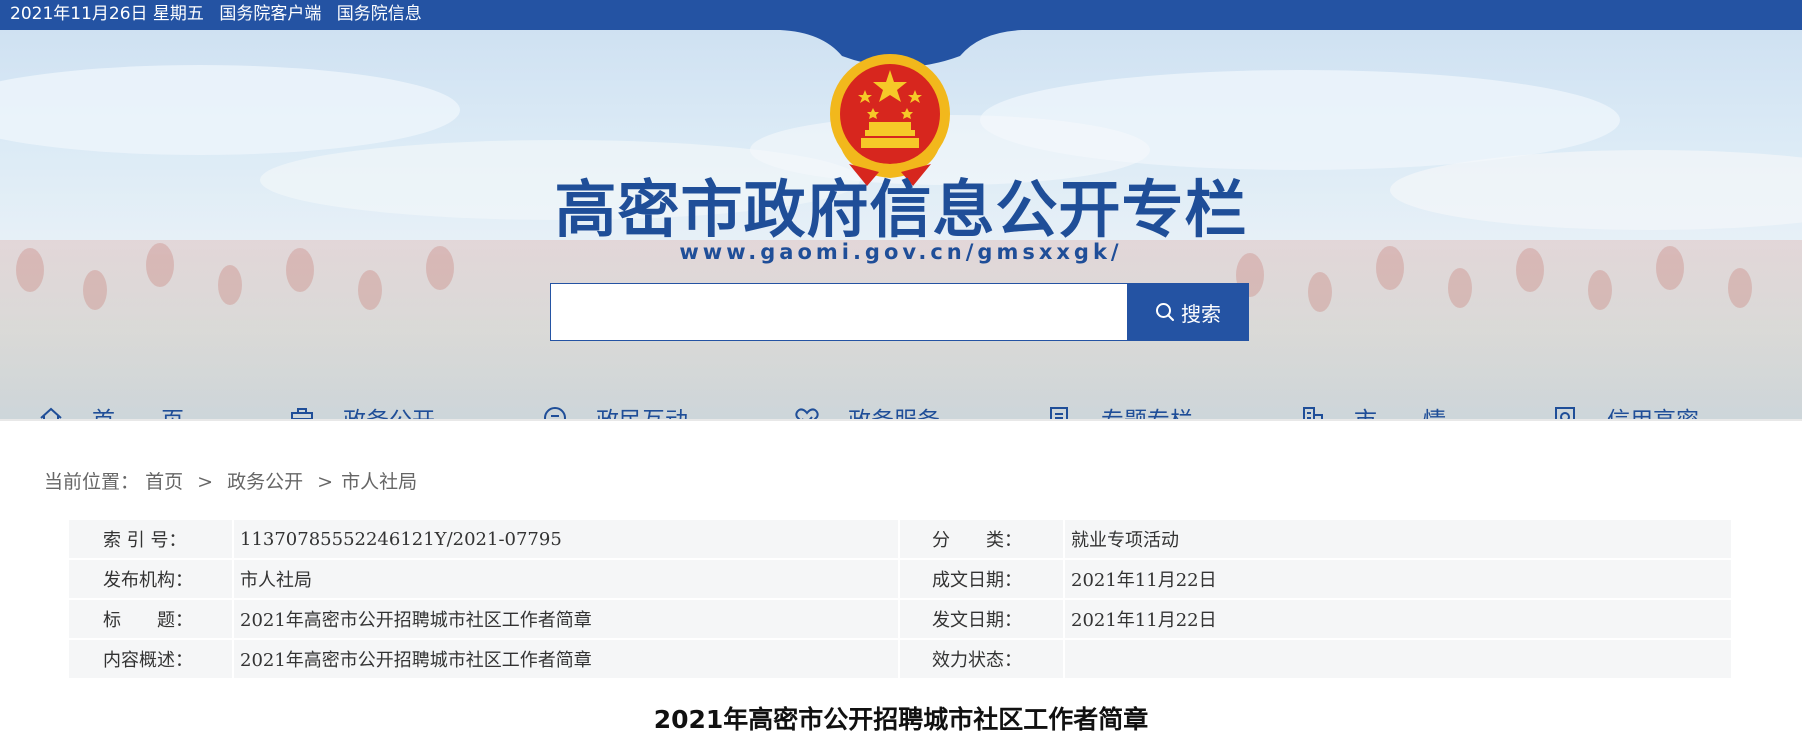  What do you see at coordinates (901, 420) in the screenshot?
I see `header-divider` at bounding box center [901, 420].